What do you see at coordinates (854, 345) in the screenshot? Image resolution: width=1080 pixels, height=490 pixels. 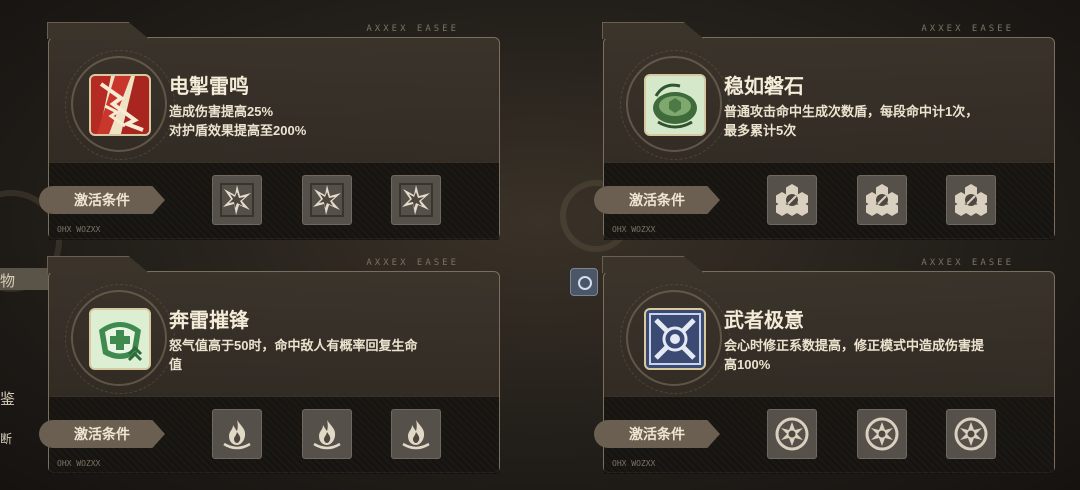 I see `skill-description-line: 会心时修正系数提高，修正模式中造成伤害提` at bounding box center [854, 345].